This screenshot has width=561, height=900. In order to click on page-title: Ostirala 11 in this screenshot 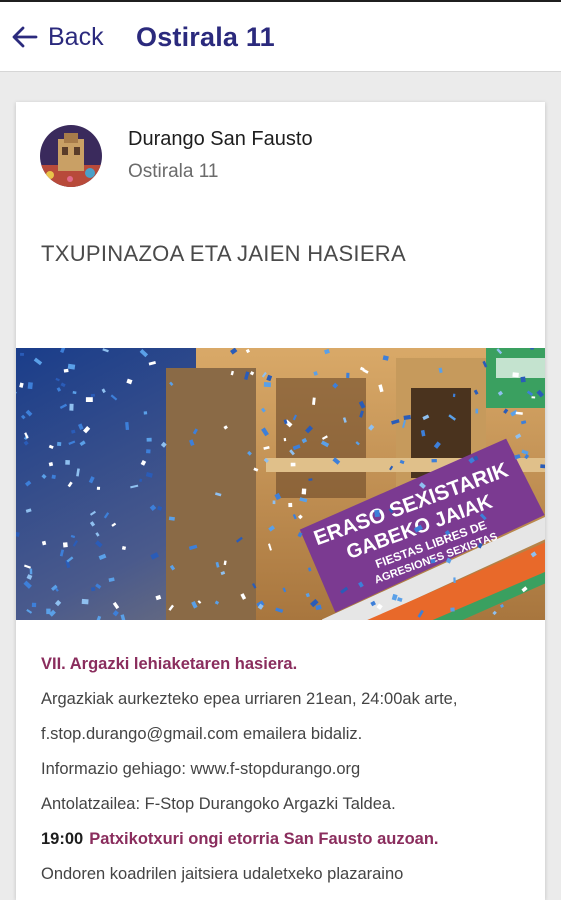, I will do `click(205, 37)`.